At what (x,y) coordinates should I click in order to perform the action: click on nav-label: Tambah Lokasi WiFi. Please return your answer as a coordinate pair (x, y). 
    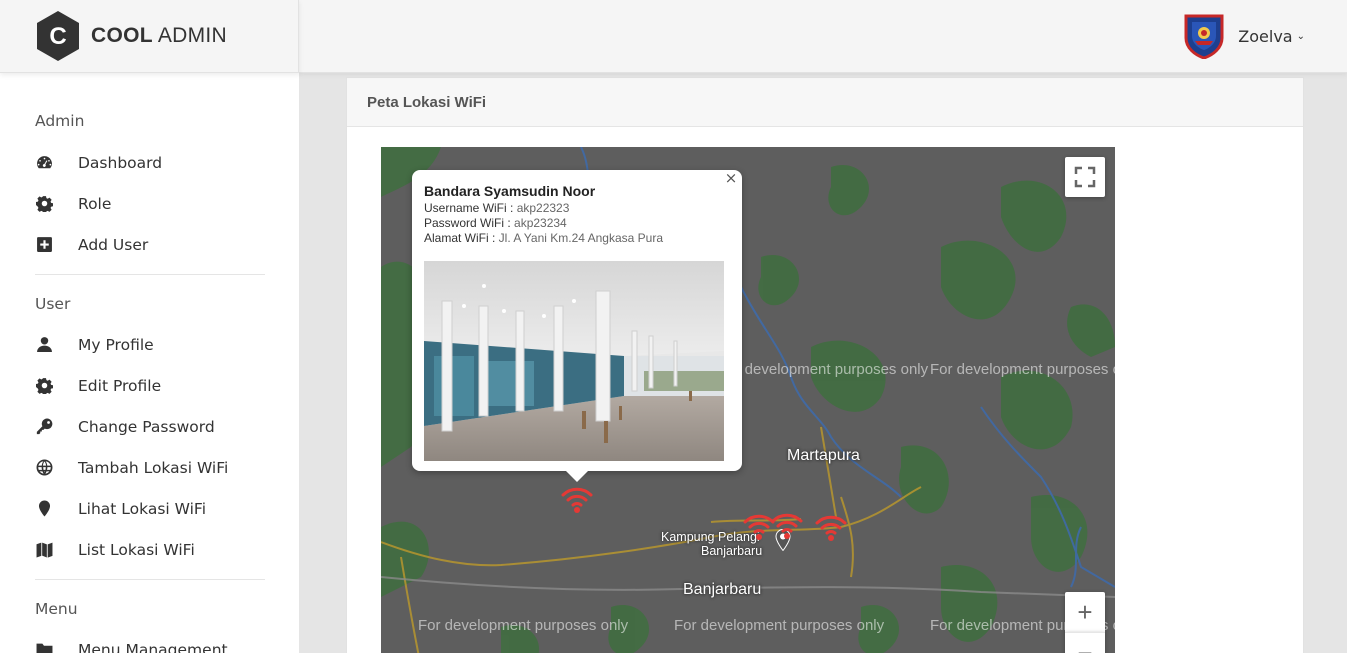
    Looking at the image, I should click on (153, 467).